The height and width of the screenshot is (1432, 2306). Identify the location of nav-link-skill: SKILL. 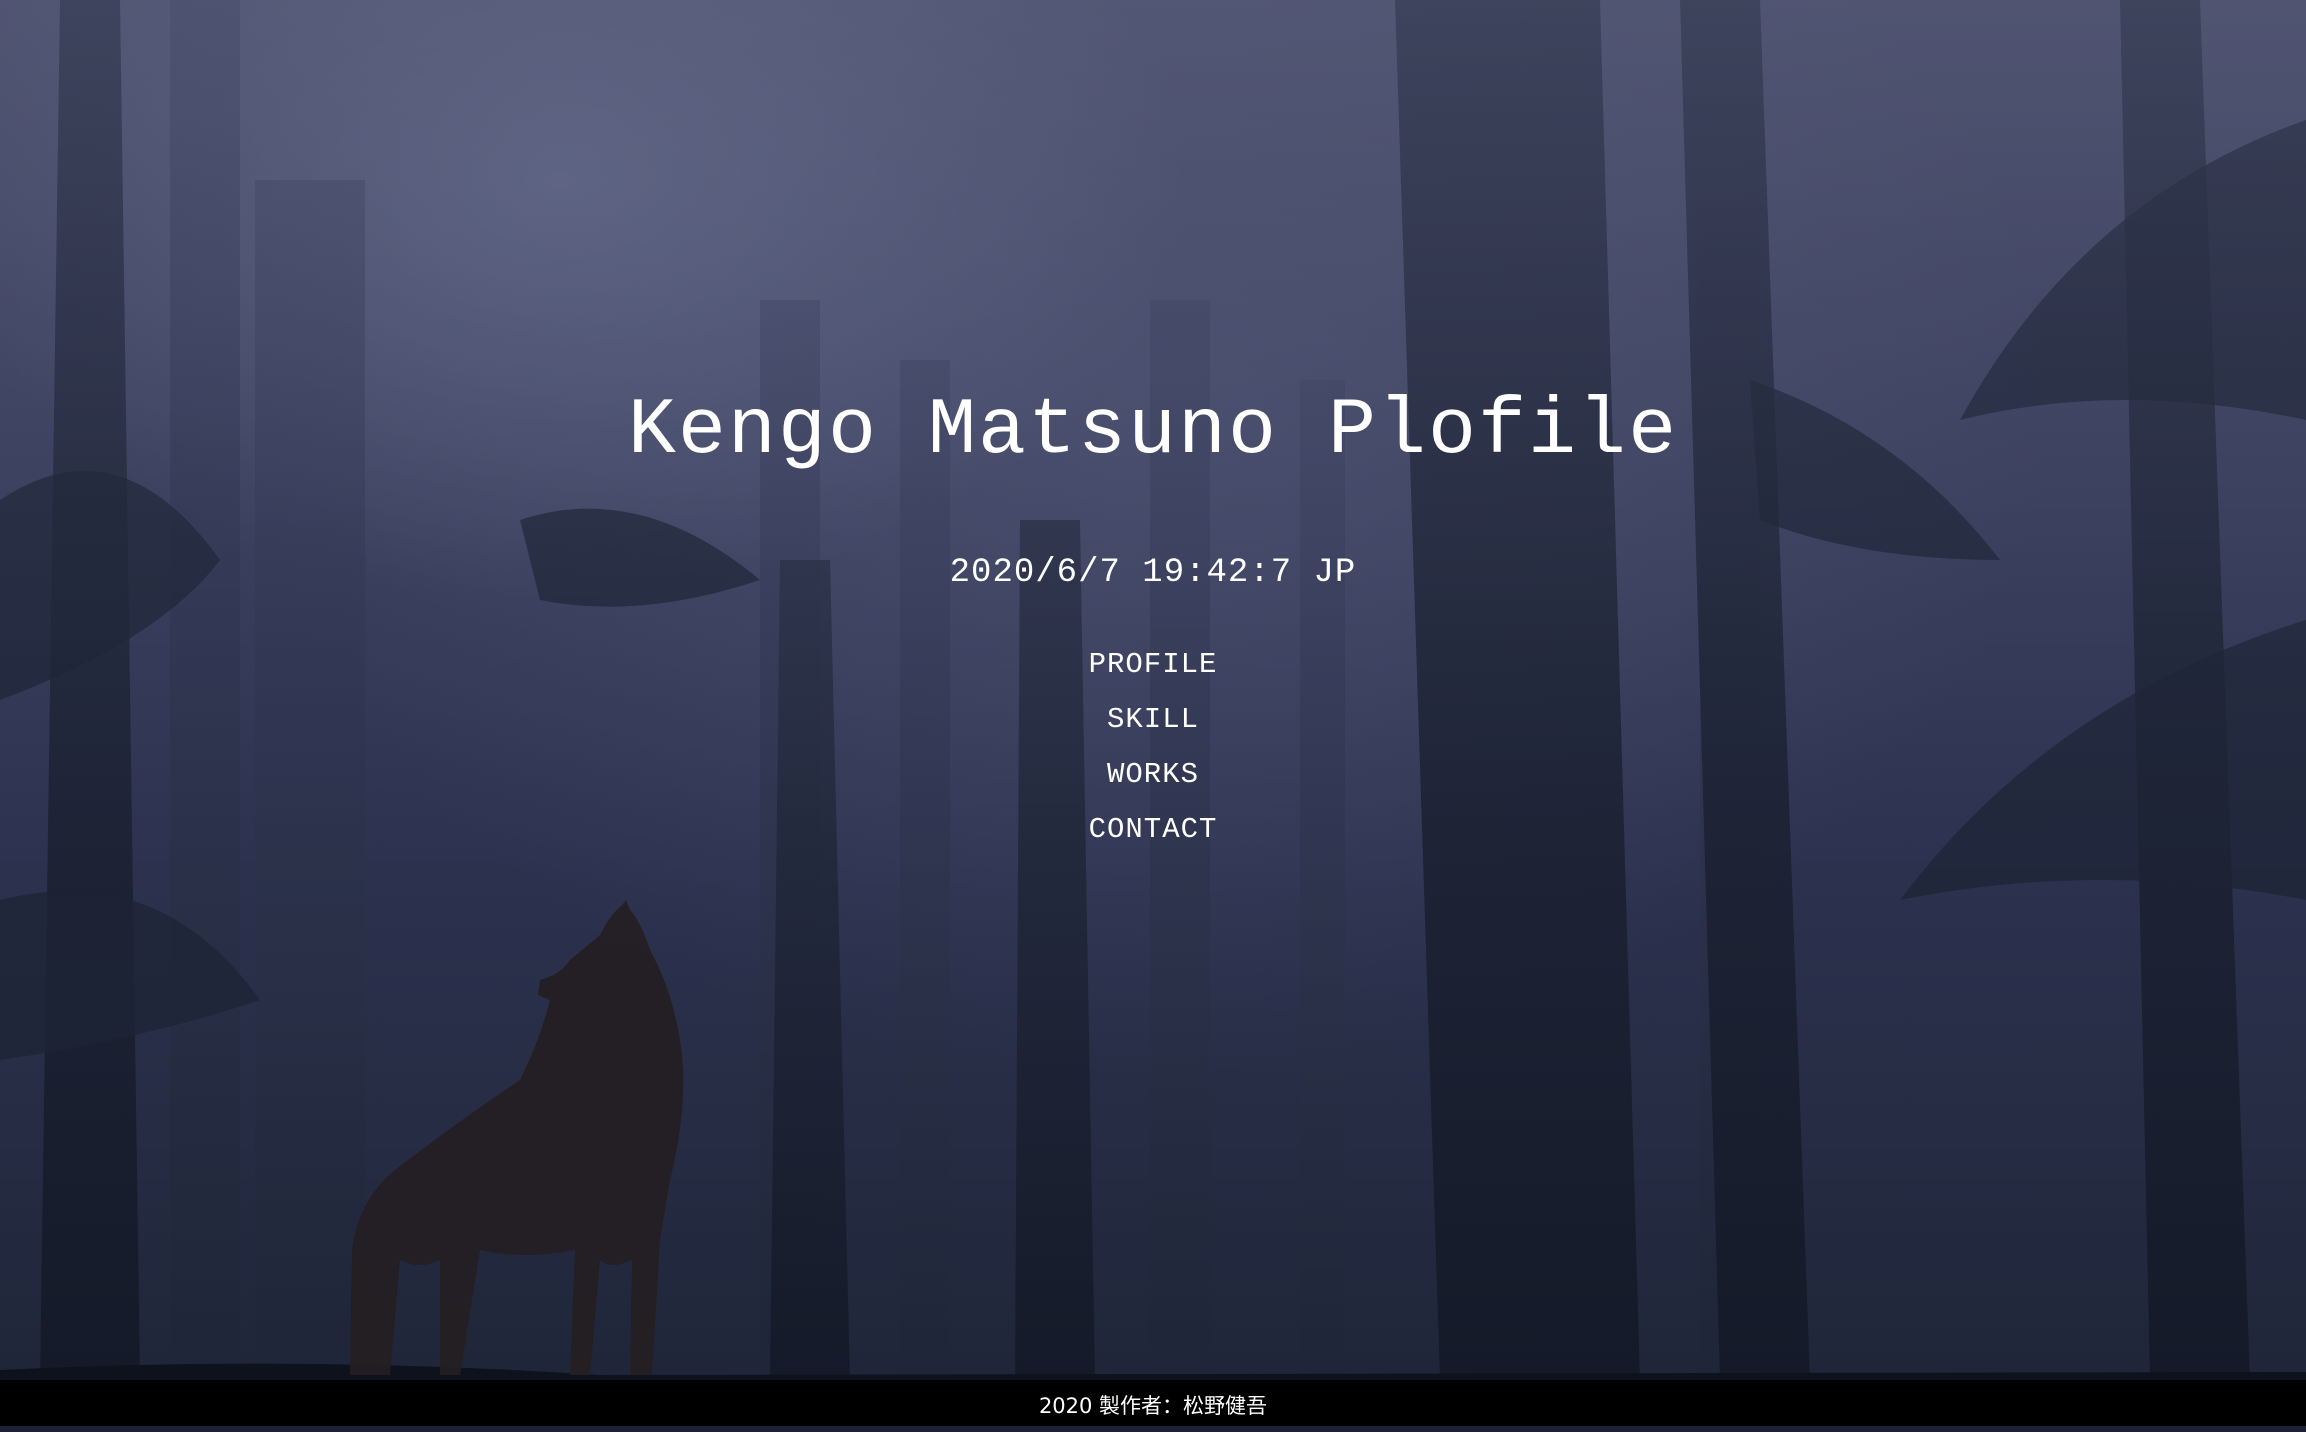
(1153, 719).